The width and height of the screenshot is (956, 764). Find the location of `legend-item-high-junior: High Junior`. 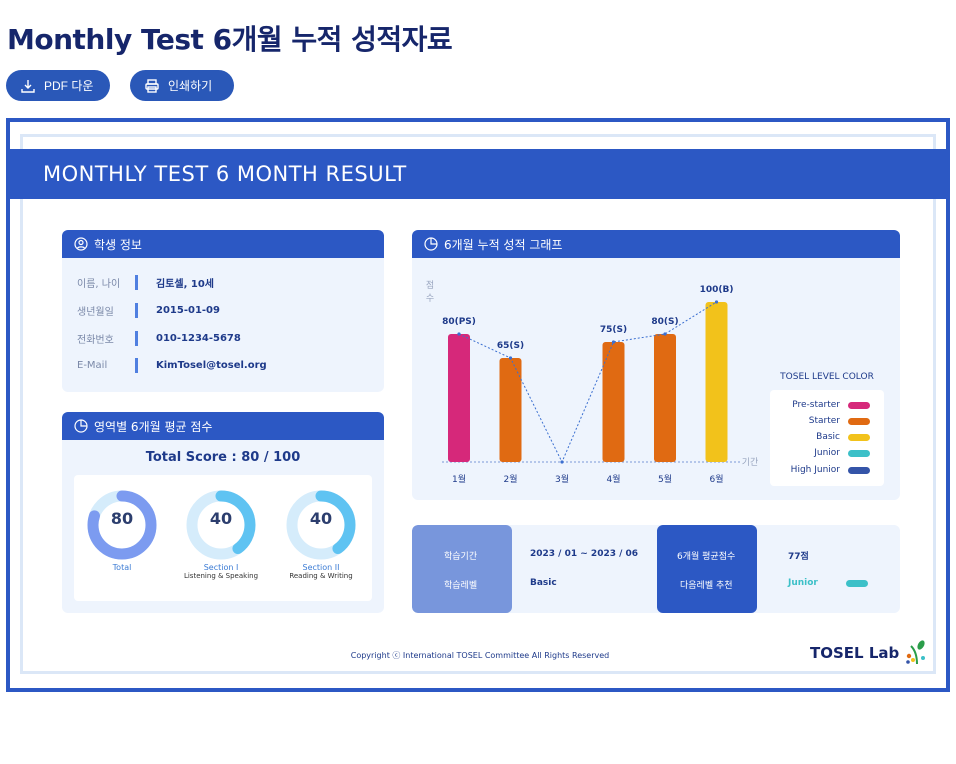

legend-item-high-junior: High Junior is located at coordinates (830, 470).